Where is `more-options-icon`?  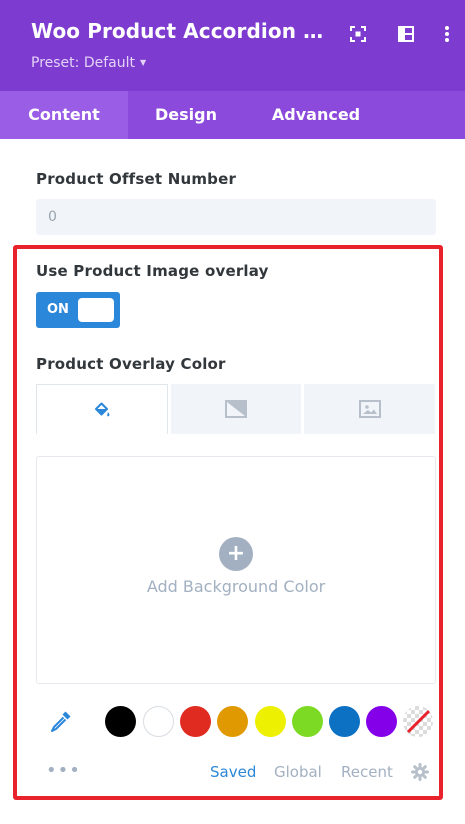
more-options-icon is located at coordinates (447, 34).